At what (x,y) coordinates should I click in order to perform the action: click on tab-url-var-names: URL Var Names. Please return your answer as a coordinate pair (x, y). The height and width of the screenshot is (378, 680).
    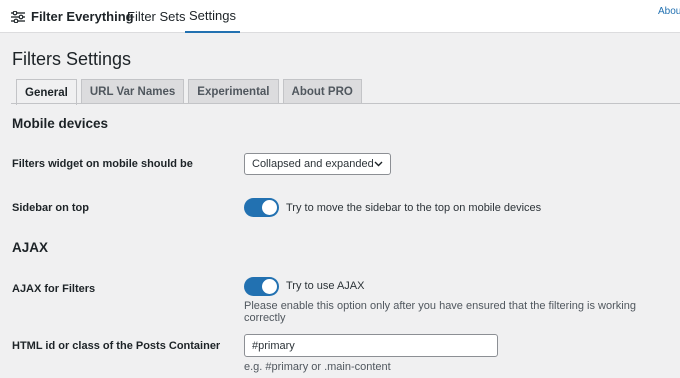
    Looking at the image, I should click on (132, 91).